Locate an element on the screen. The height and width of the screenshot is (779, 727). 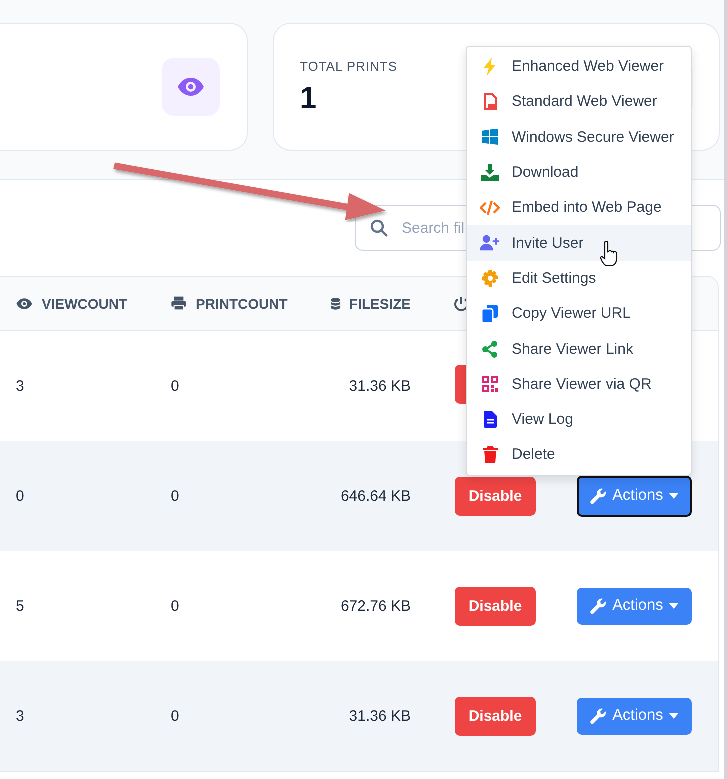
menu-item: Share Viewer Link is located at coordinates (579, 349).